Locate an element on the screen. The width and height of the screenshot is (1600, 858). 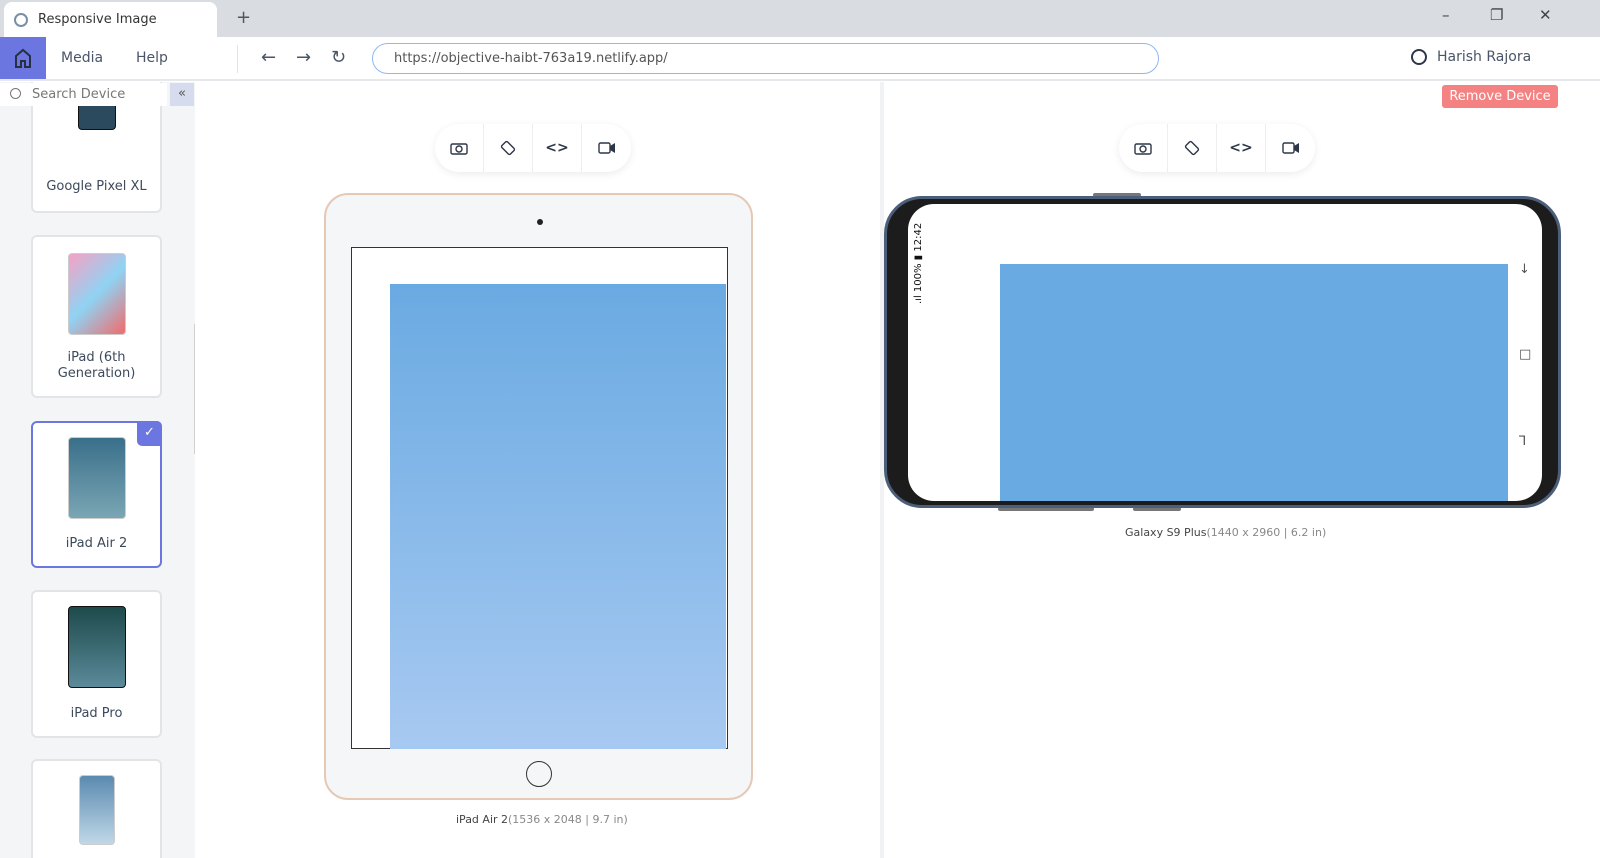
remove-device-button: Remove Device is located at coordinates (1500, 96).